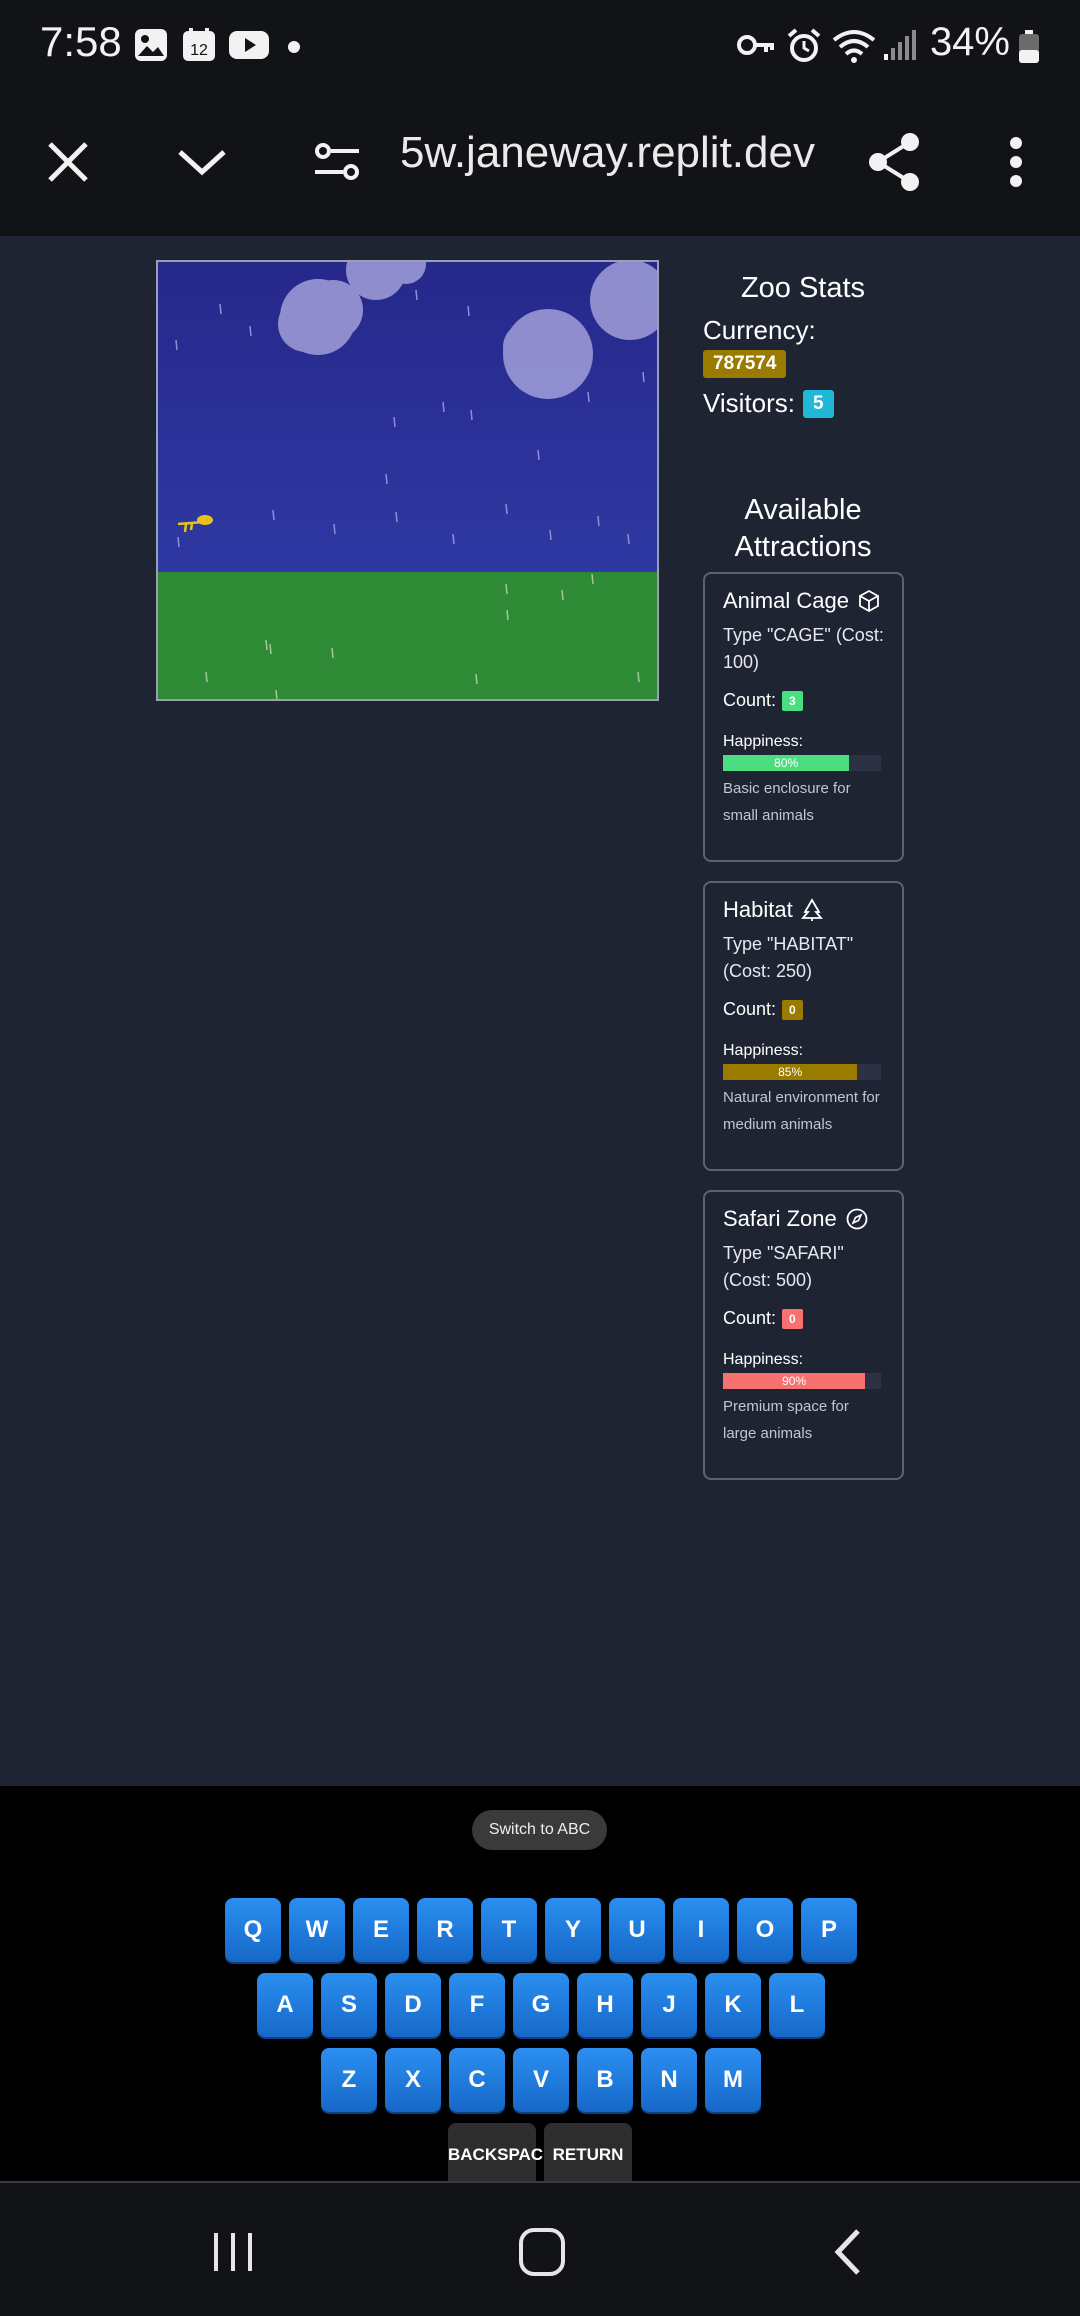 This screenshot has height=2316, width=1080. I want to click on more-options-button, so click(1016, 162).